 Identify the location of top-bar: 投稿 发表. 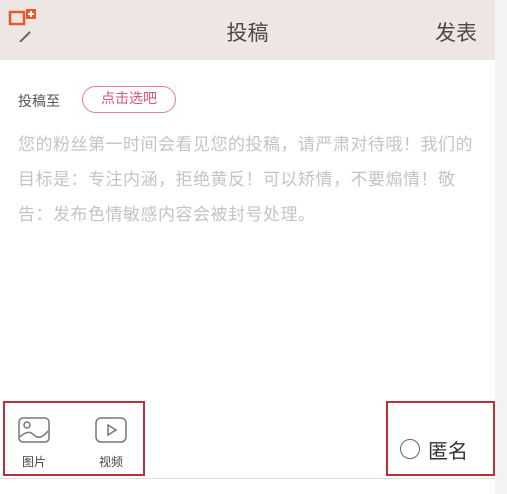
(247, 30).